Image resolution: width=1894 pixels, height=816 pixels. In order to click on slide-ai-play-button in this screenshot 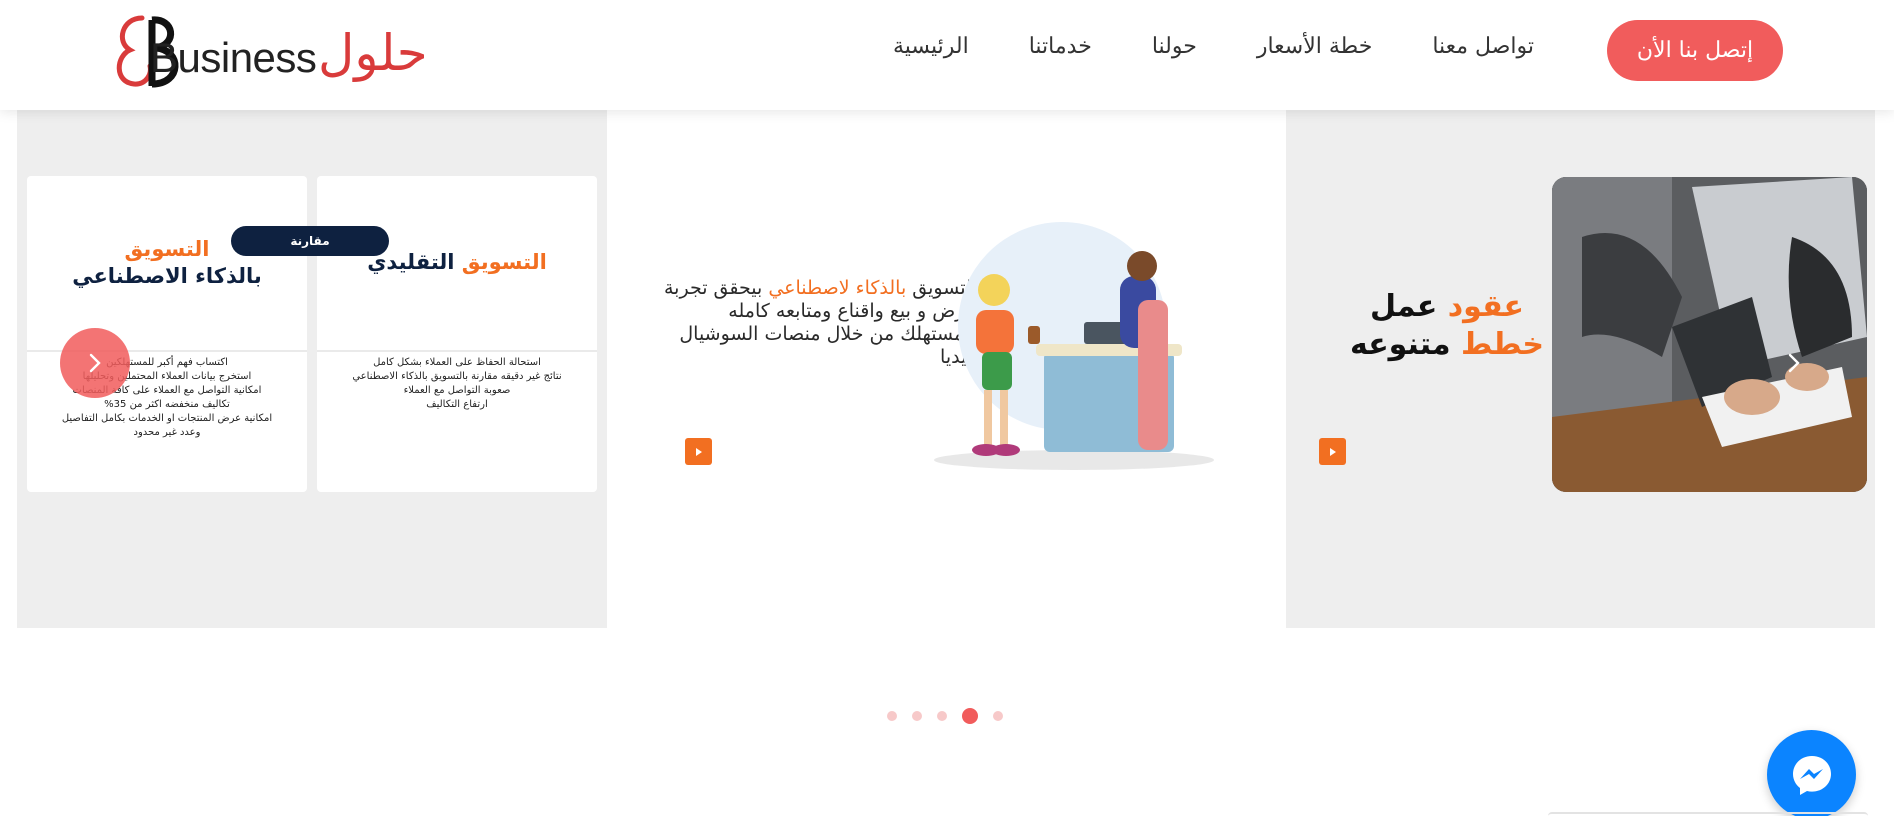, I will do `click(698, 451)`.